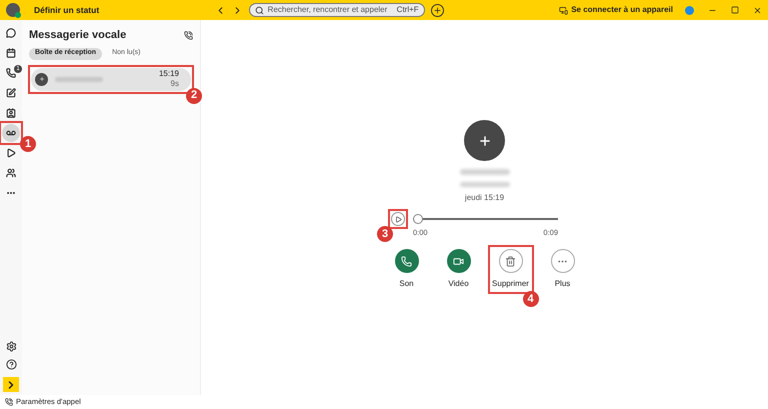 The width and height of the screenshot is (768, 409). I want to click on edit-icon, so click(11, 93).